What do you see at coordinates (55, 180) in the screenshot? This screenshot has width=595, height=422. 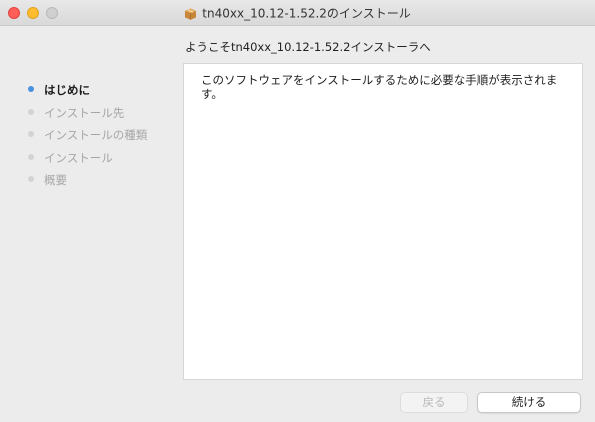 I see `step-label: 概要` at bounding box center [55, 180].